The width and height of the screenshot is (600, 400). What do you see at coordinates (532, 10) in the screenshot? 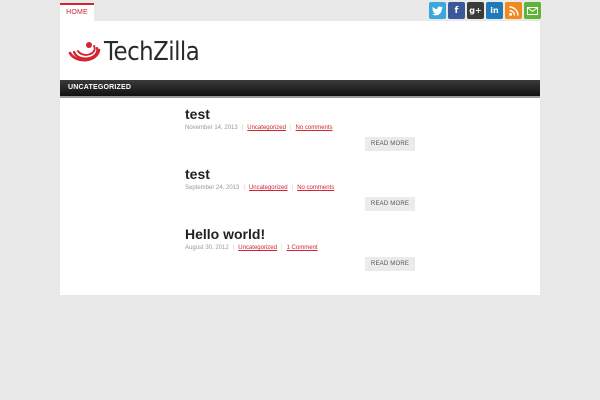
I see `email-icon` at bounding box center [532, 10].